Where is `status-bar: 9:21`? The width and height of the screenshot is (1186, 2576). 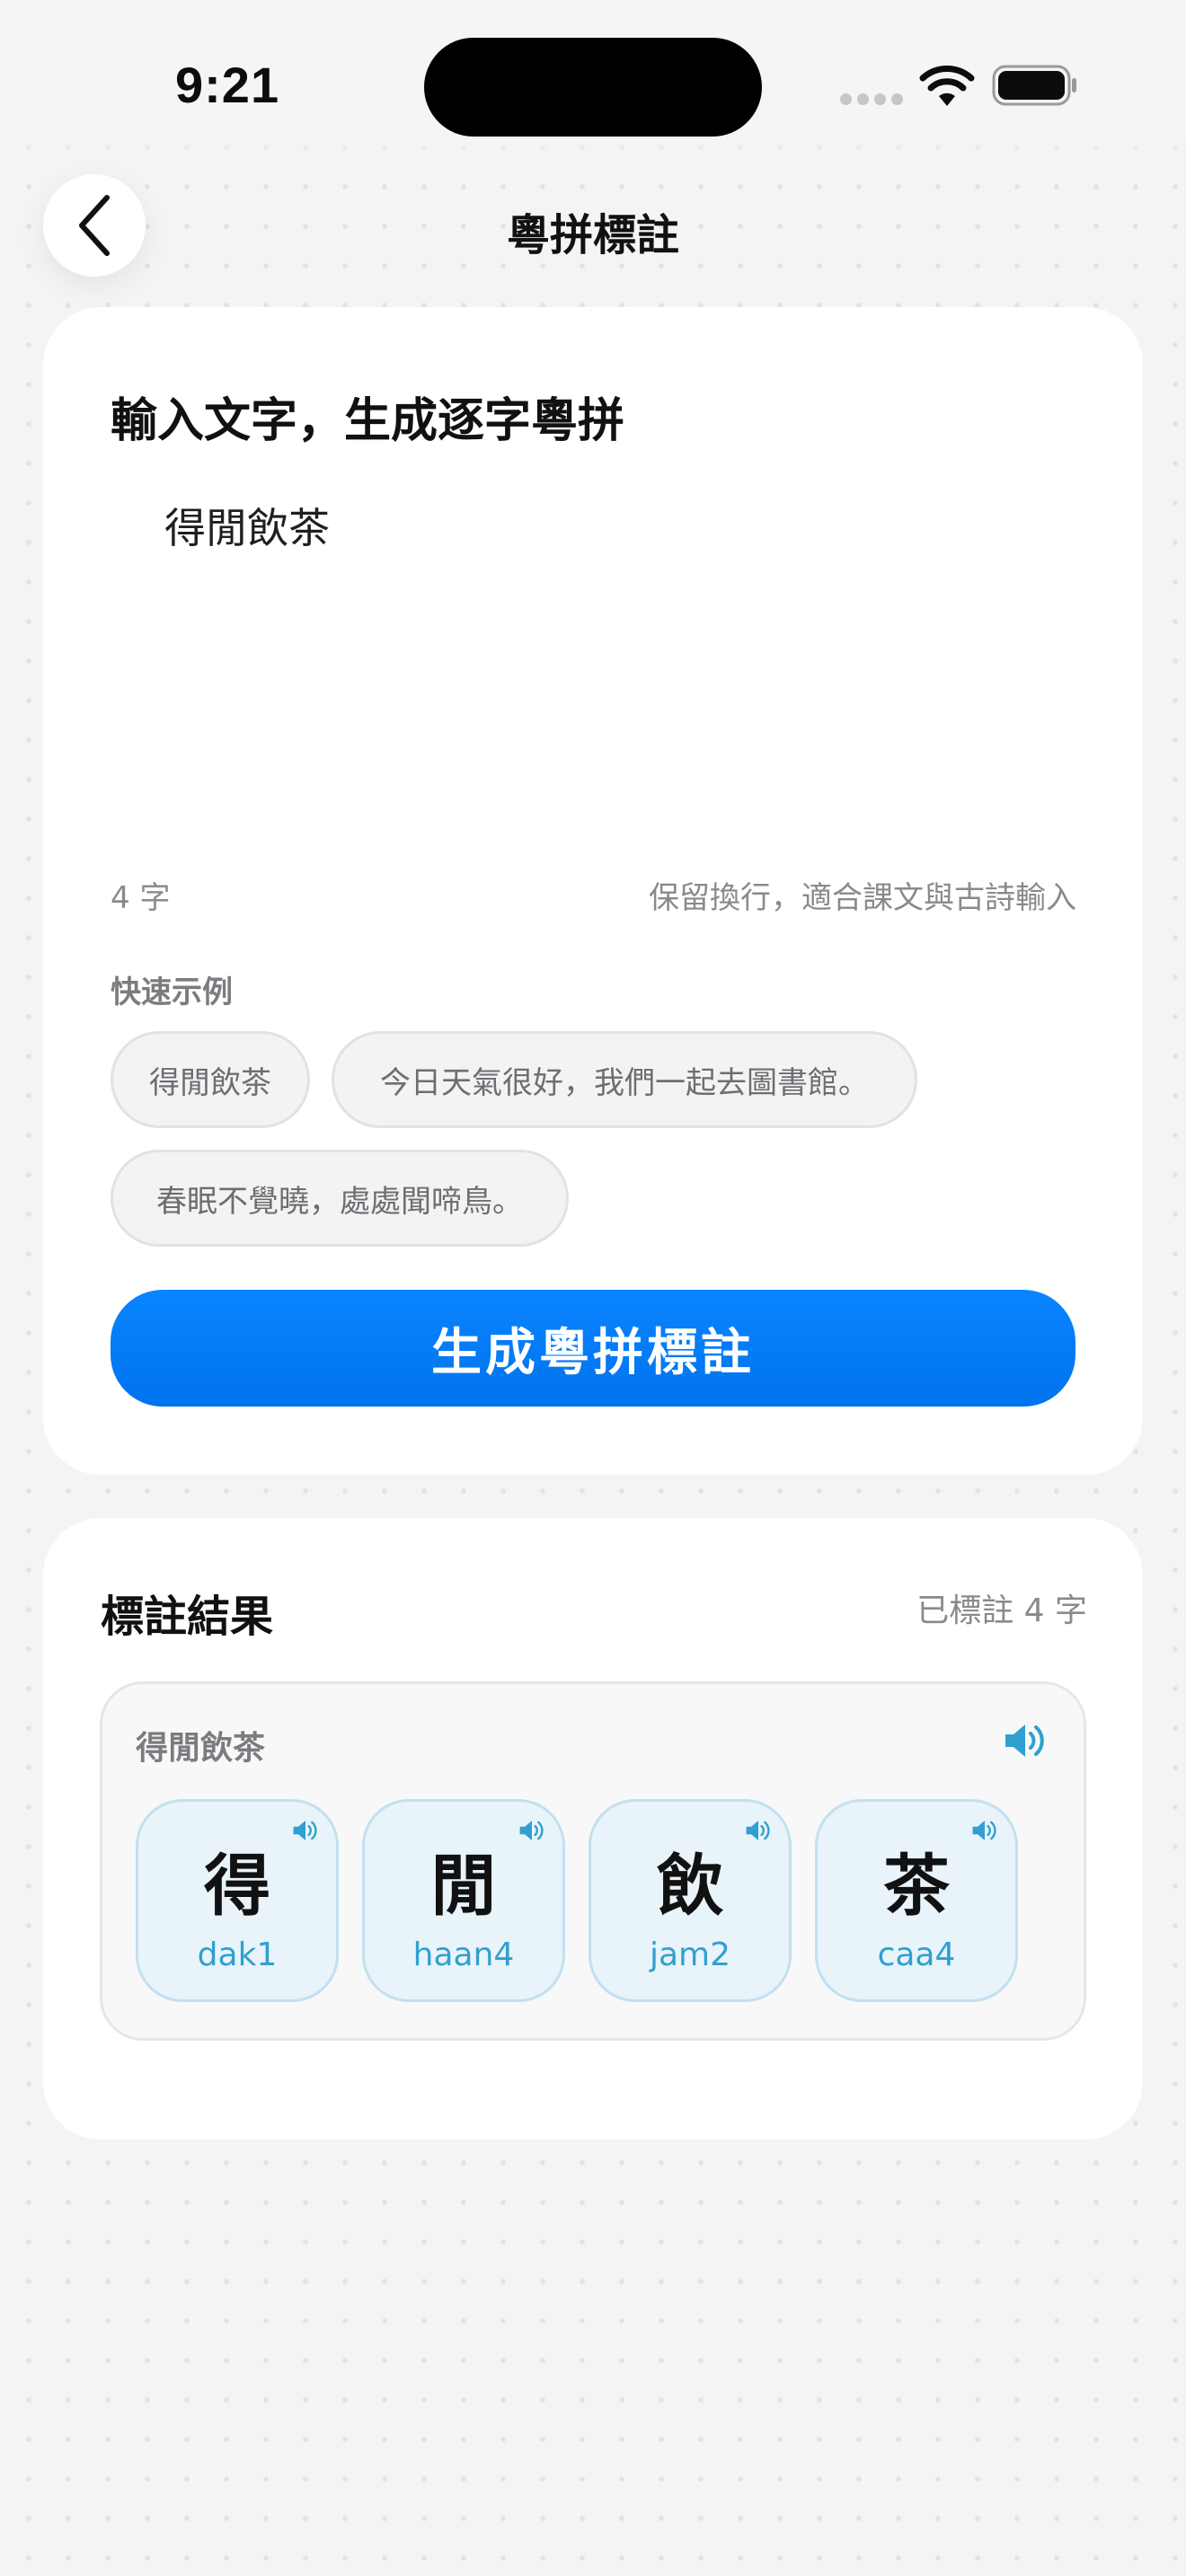 status-bar: 9:21 is located at coordinates (593, 85).